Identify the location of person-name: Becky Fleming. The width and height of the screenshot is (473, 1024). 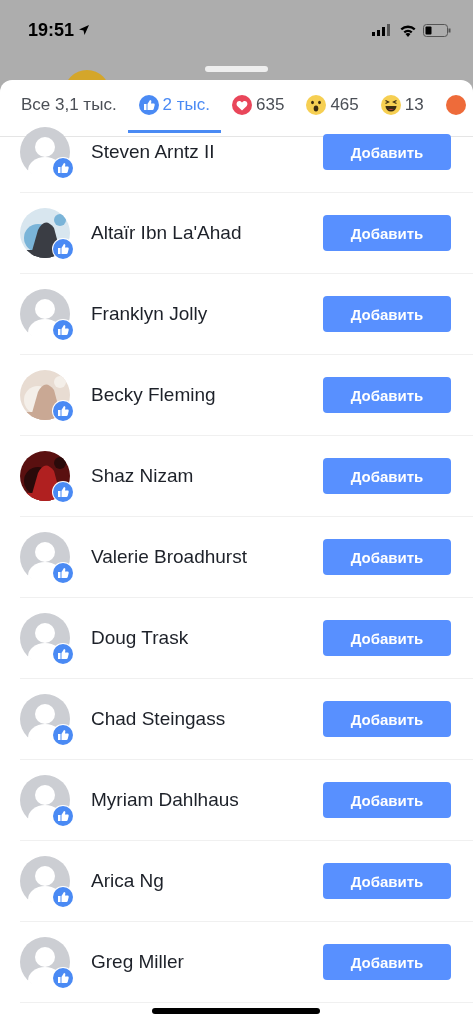
(154, 395).